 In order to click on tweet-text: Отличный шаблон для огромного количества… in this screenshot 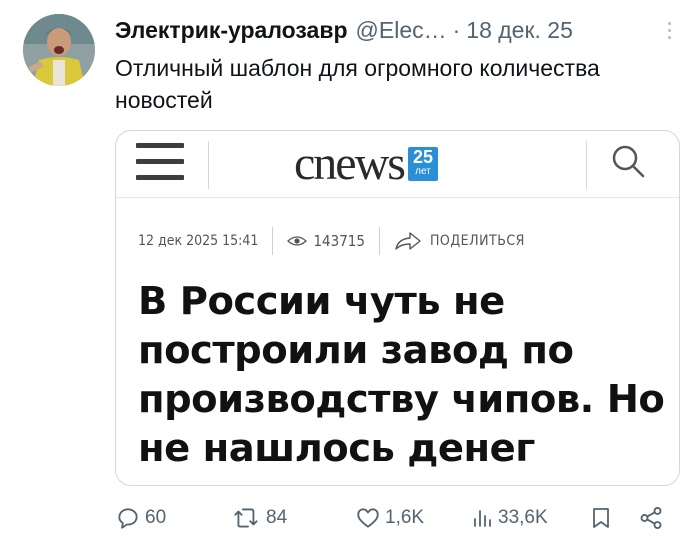, I will do `click(357, 84)`.